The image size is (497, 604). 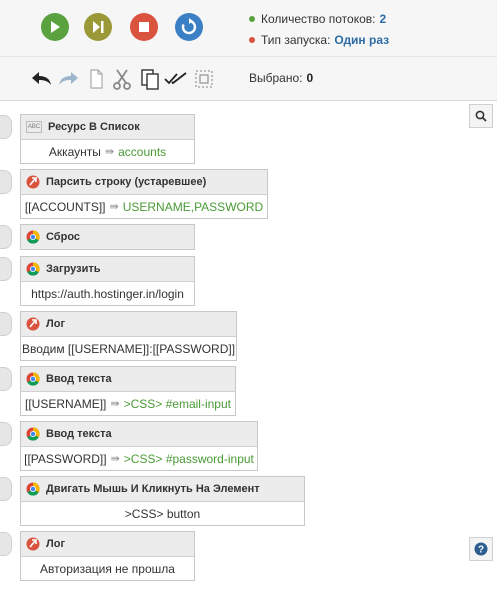 I want to click on selection-box-icon, so click(x=204, y=79).